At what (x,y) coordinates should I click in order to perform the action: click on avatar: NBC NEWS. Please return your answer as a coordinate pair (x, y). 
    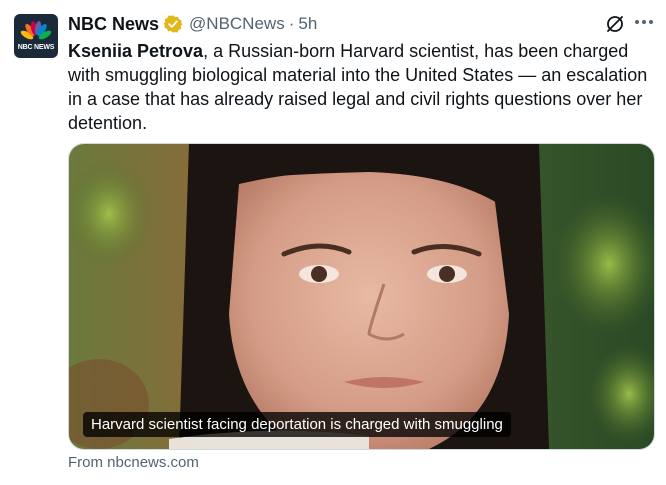
    Looking at the image, I should click on (36, 36).